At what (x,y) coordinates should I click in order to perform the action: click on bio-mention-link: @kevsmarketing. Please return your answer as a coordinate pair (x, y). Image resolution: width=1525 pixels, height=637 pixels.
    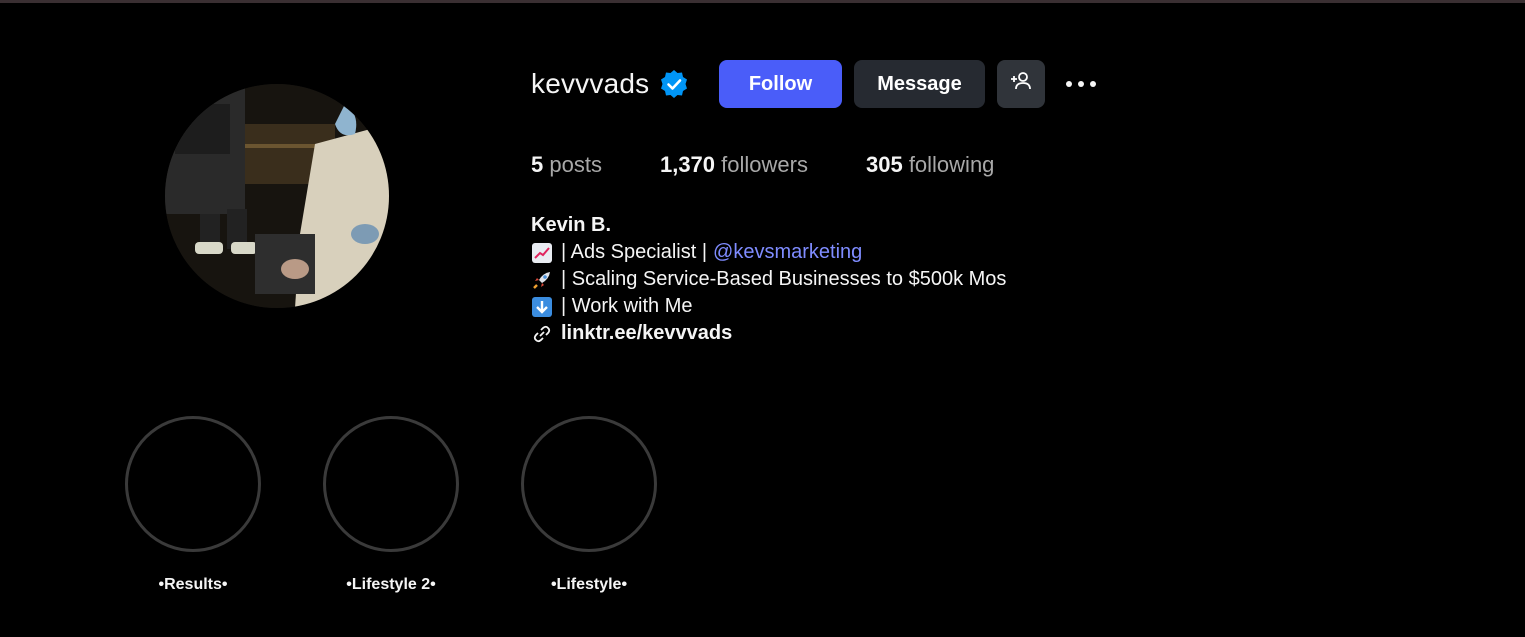
    Looking at the image, I should click on (787, 252).